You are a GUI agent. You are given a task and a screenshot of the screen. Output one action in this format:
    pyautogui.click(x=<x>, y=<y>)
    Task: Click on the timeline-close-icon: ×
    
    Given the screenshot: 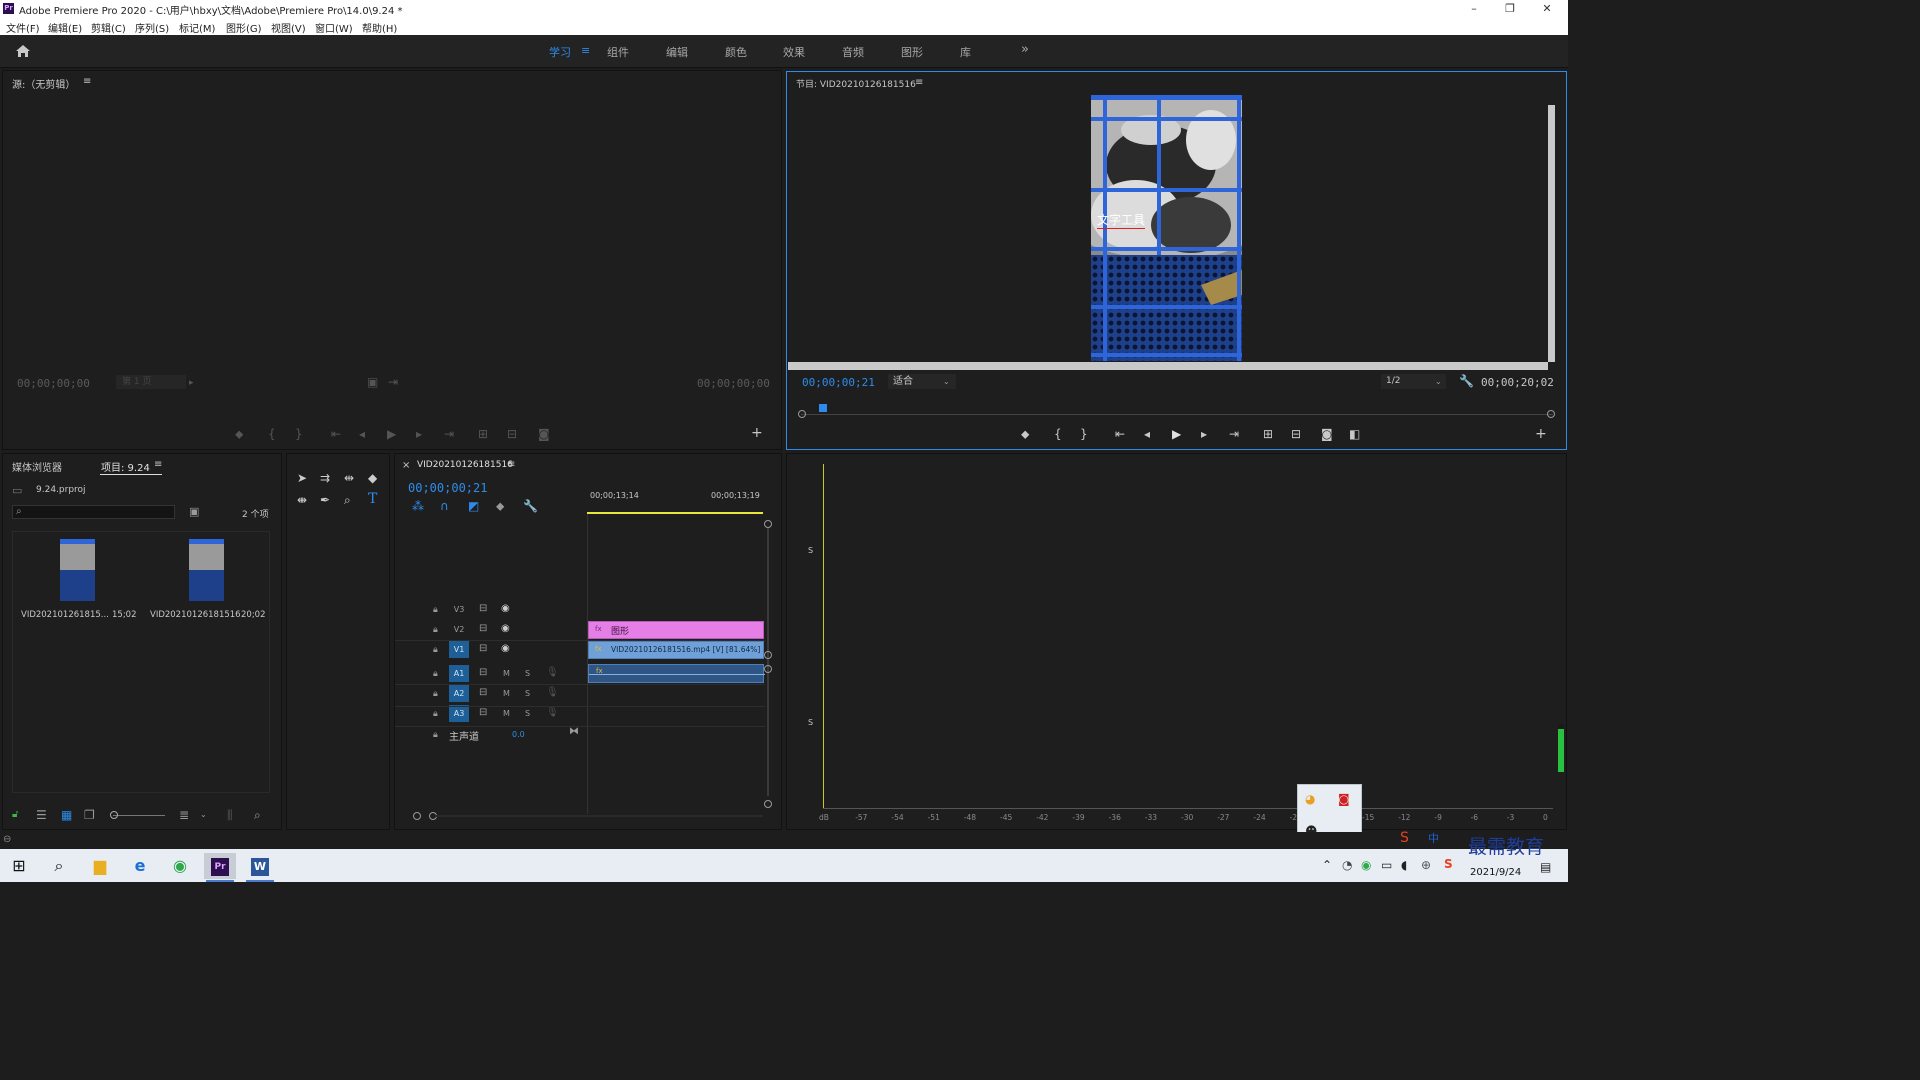 What is the action you would take?
    pyautogui.click(x=406, y=465)
    